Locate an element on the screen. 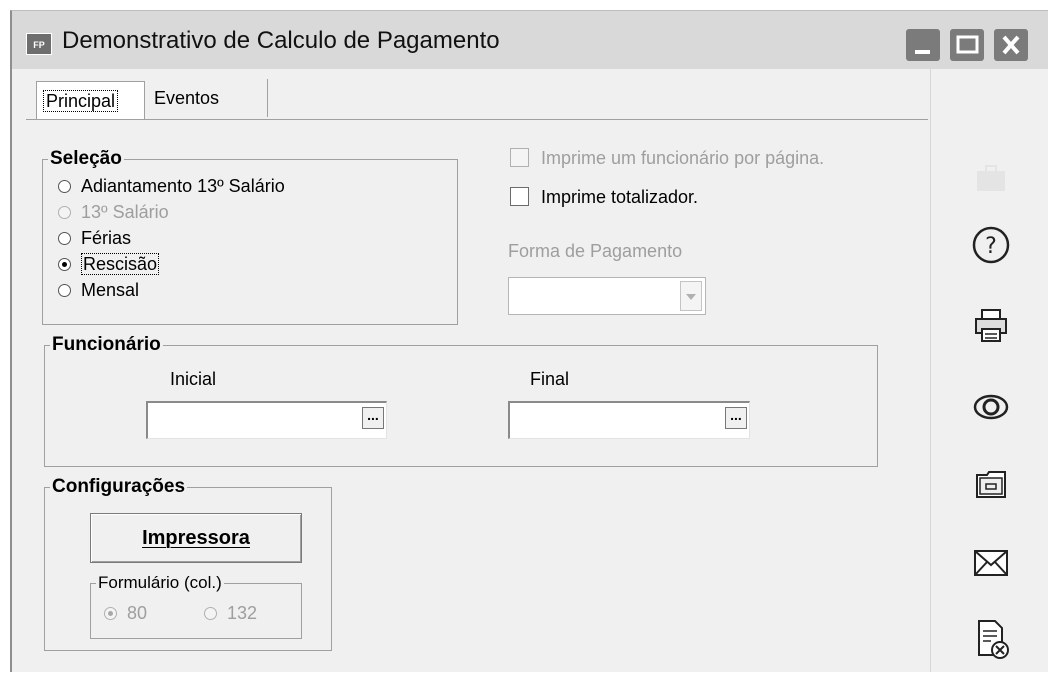 This screenshot has width=1048, height=677. checkbox-one-per-page: Imprime um funcionário por página. is located at coordinates (667, 158).